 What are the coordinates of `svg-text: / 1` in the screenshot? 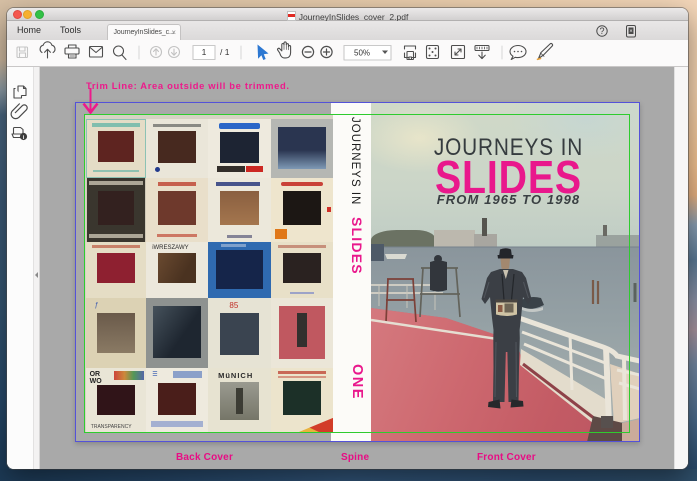 It's located at (225, 52).